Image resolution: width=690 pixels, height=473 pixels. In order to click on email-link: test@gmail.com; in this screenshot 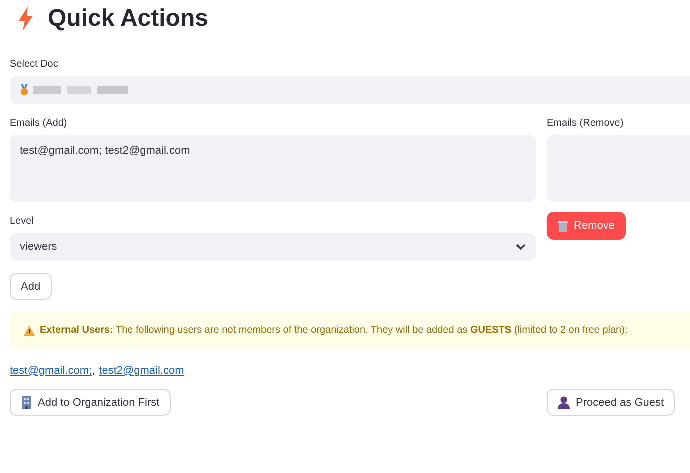, I will do `click(51, 371)`.